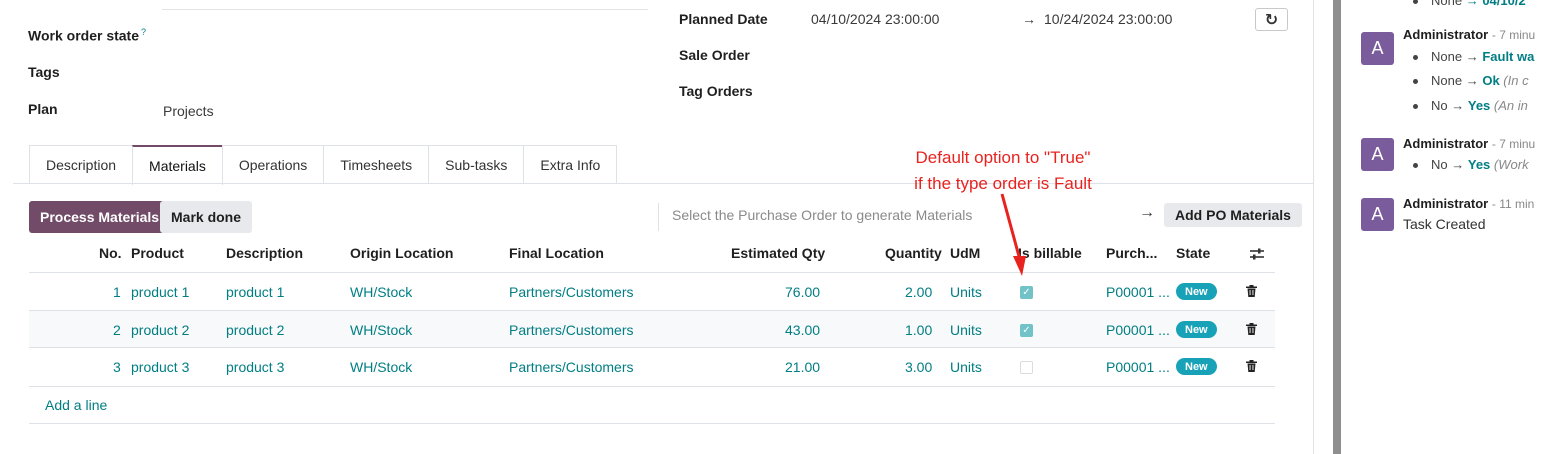  I want to click on add-po-materials-button: Add PO Materials, so click(1233, 215).